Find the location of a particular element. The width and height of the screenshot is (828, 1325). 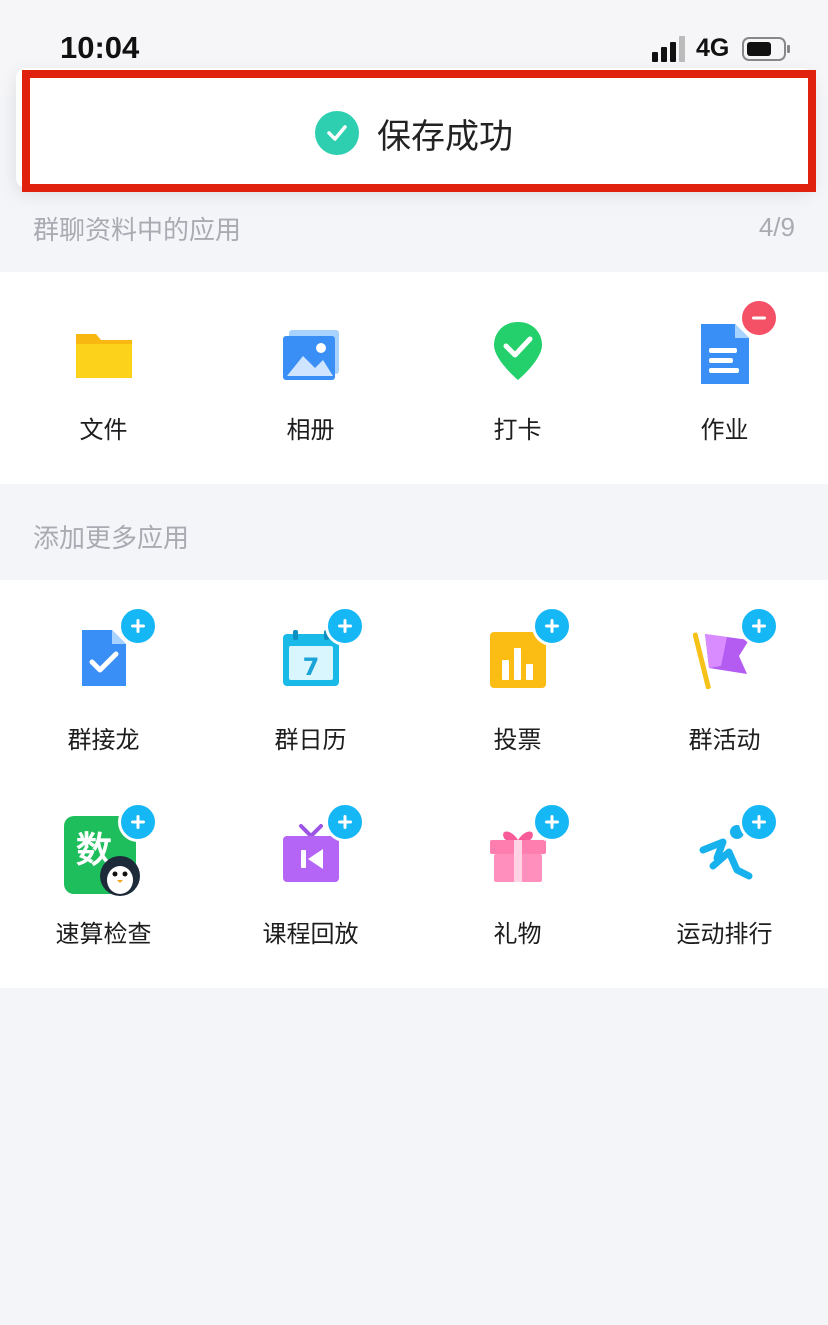

app-label: 群活动 is located at coordinates (724, 740).